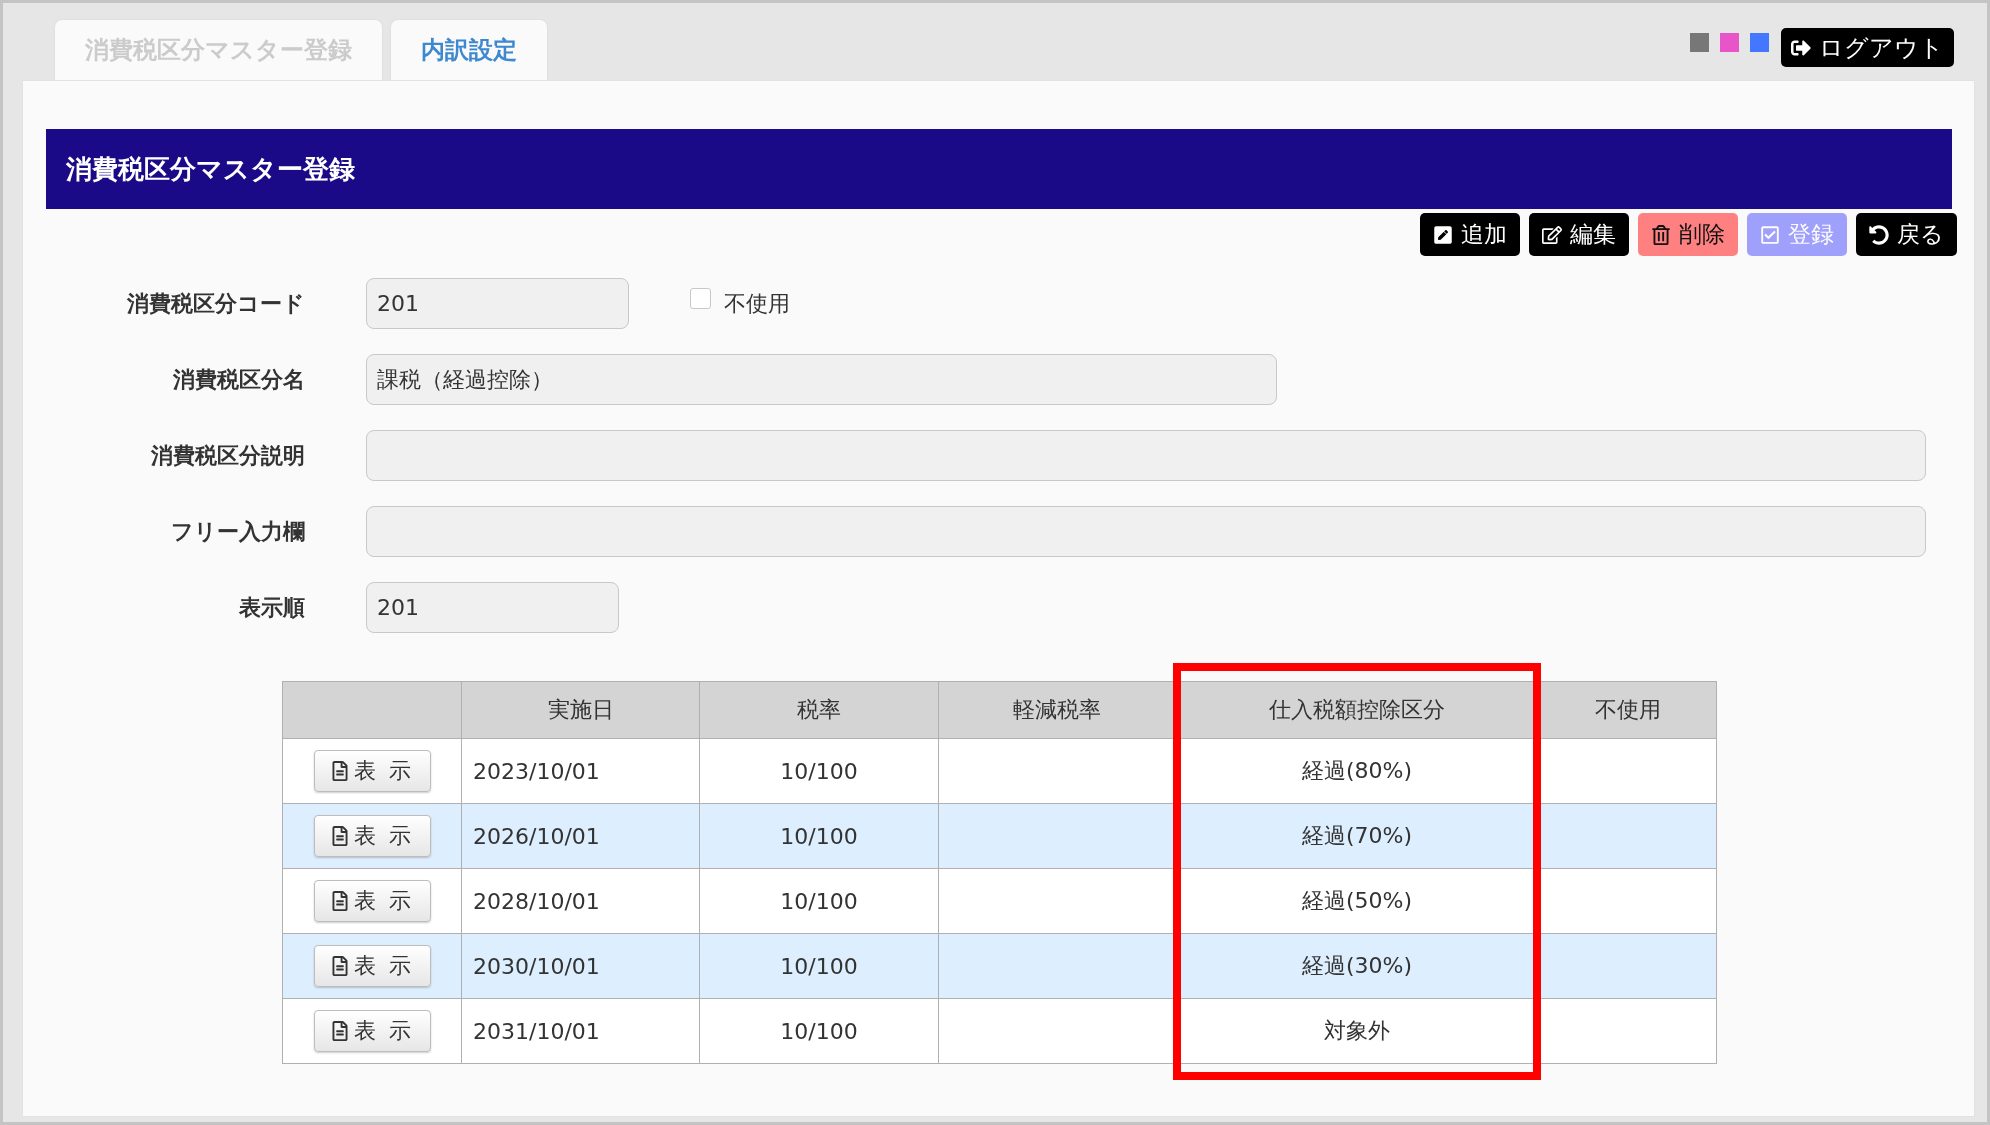  What do you see at coordinates (700, 298) in the screenshot?
I see `checkbox` at bounding box center [700, 298].